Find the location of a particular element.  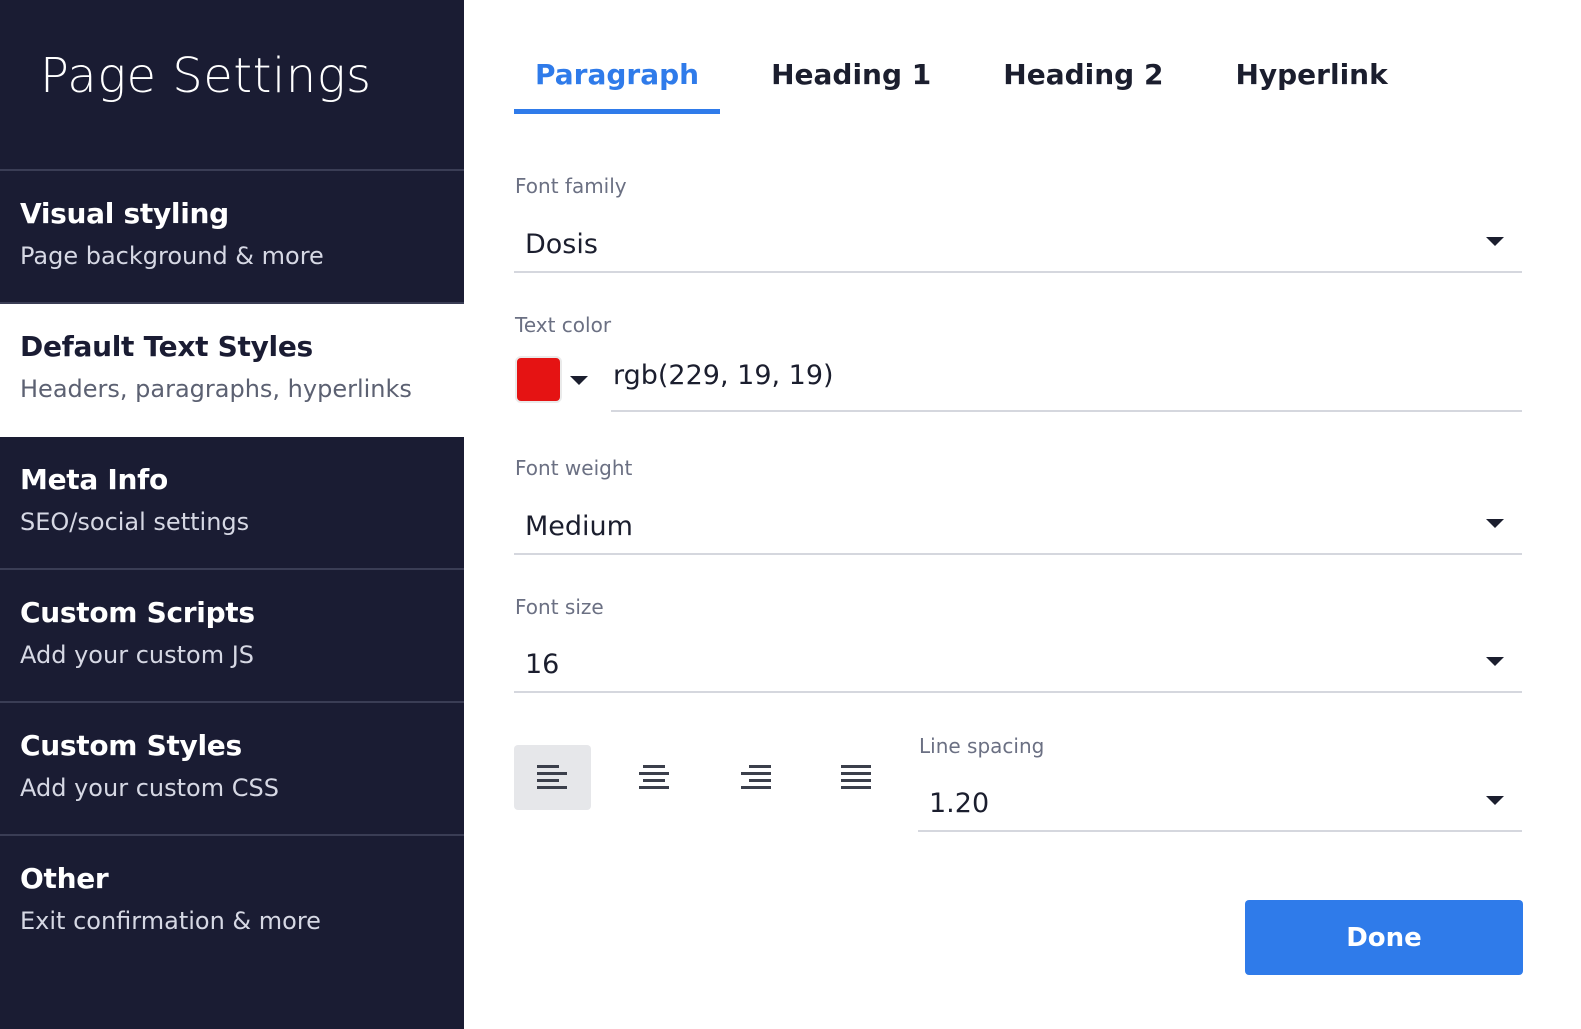

color-swatch is located at coordinates (538, 379).